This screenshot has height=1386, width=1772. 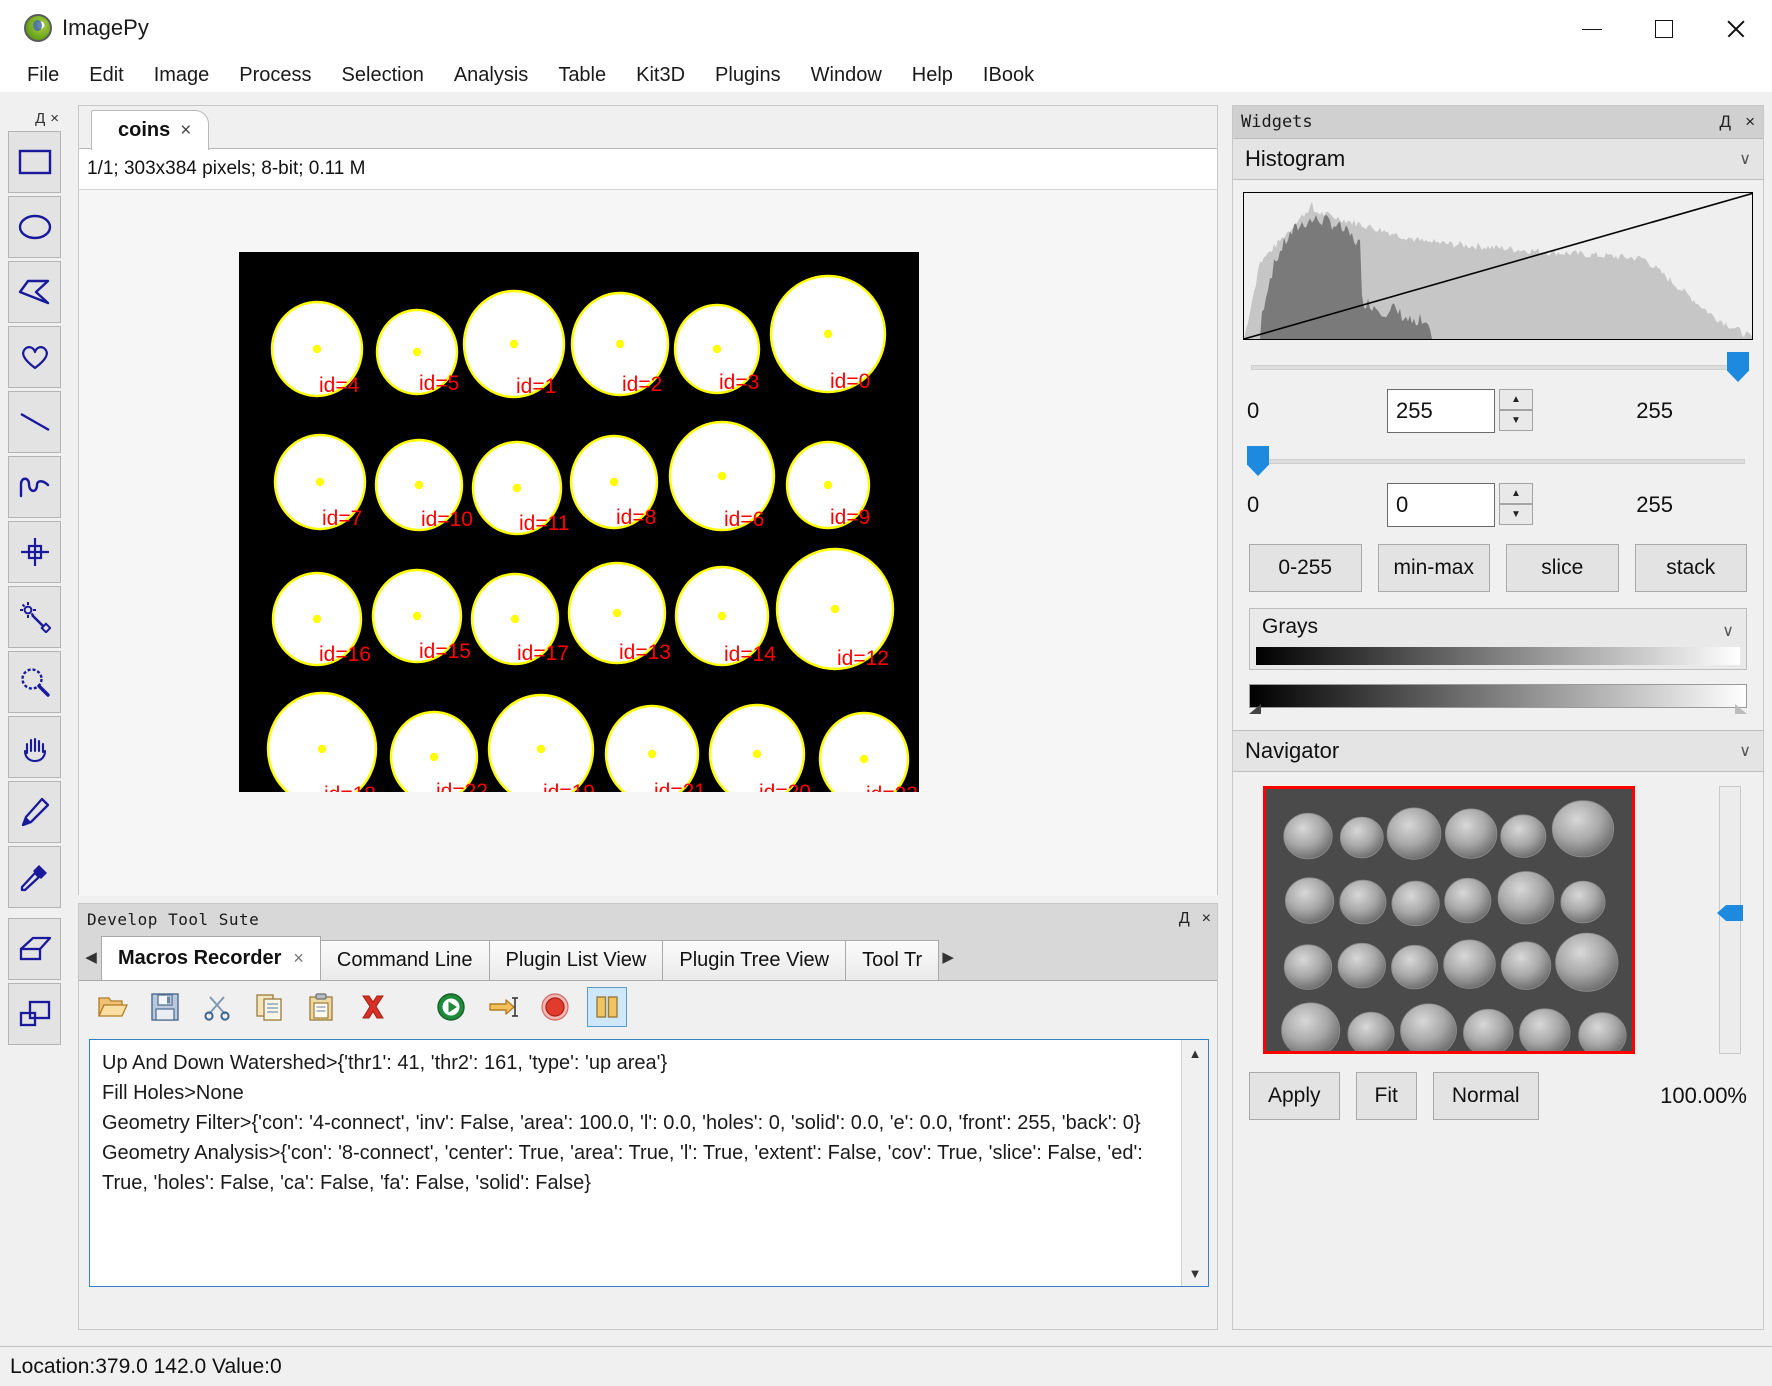 What do you see at coordinates (1562, 568) in the screenshot?
I see `range-slice-button: slice` at bounding box center [1562, 568].